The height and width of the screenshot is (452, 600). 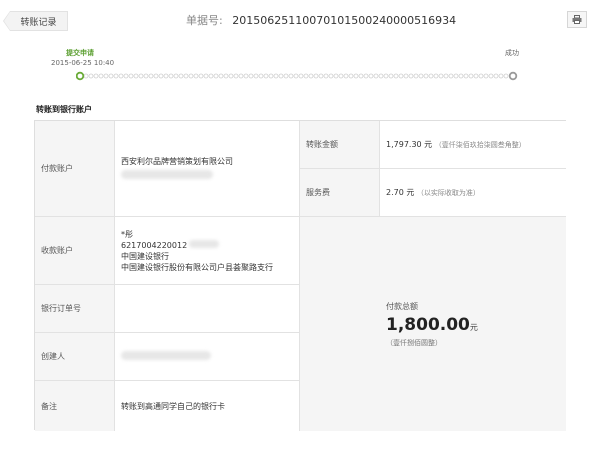 What do you see at coordinates (513, 76) in the screenshot?
I see `progress-end-node` at bounding box center [513, 76].